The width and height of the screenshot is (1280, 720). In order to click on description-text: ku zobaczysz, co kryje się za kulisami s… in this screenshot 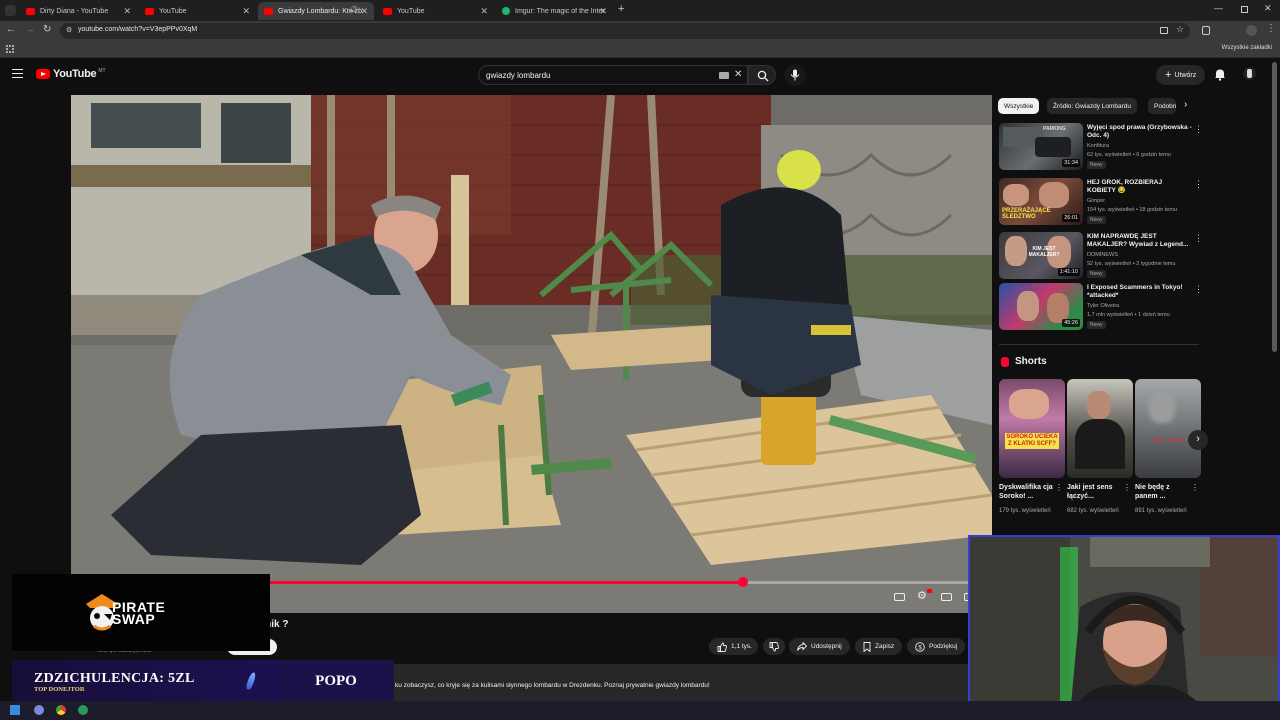, I will do `click(552, 685)`.